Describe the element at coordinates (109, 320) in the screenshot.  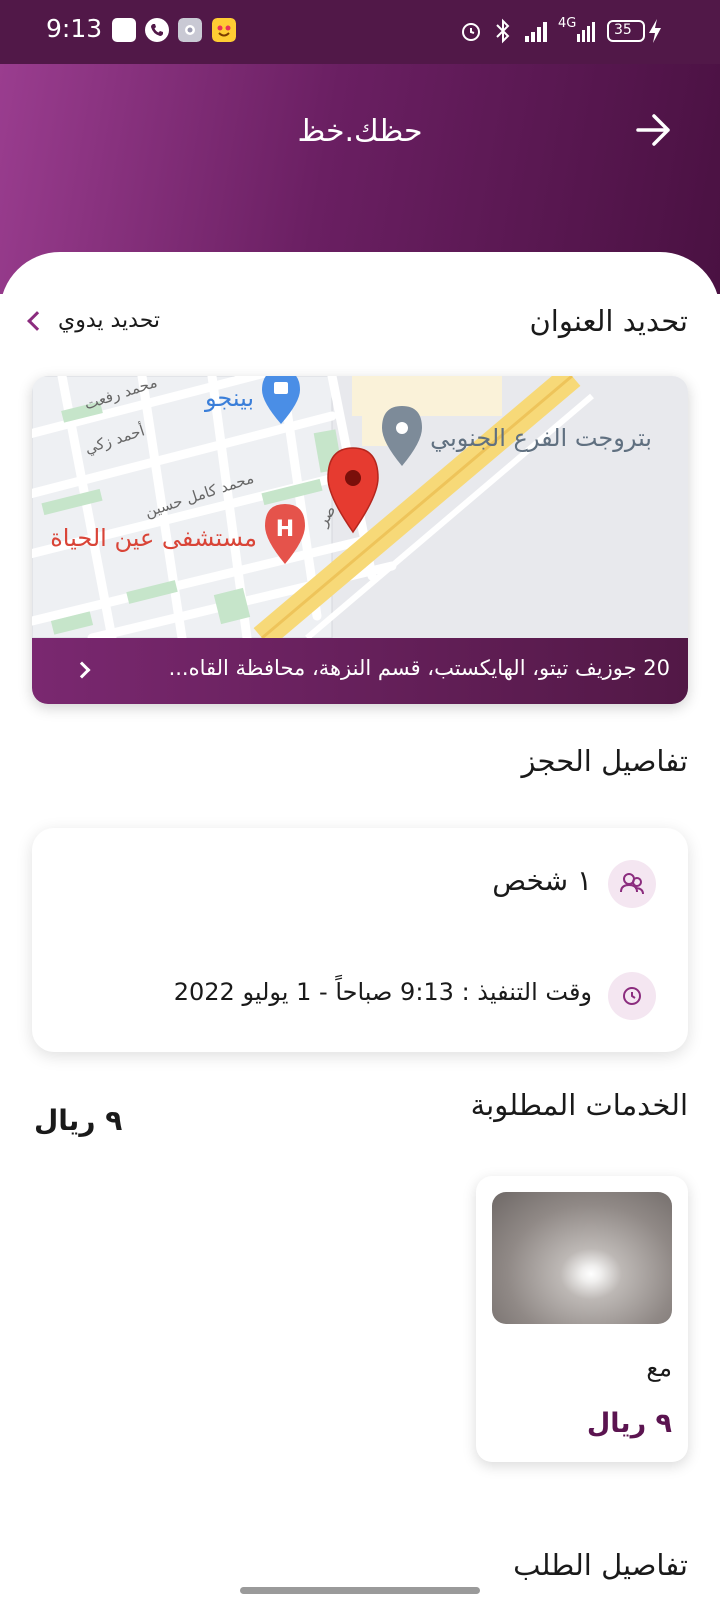
I see `manual-location-label: تحديد يدوي` at that location.